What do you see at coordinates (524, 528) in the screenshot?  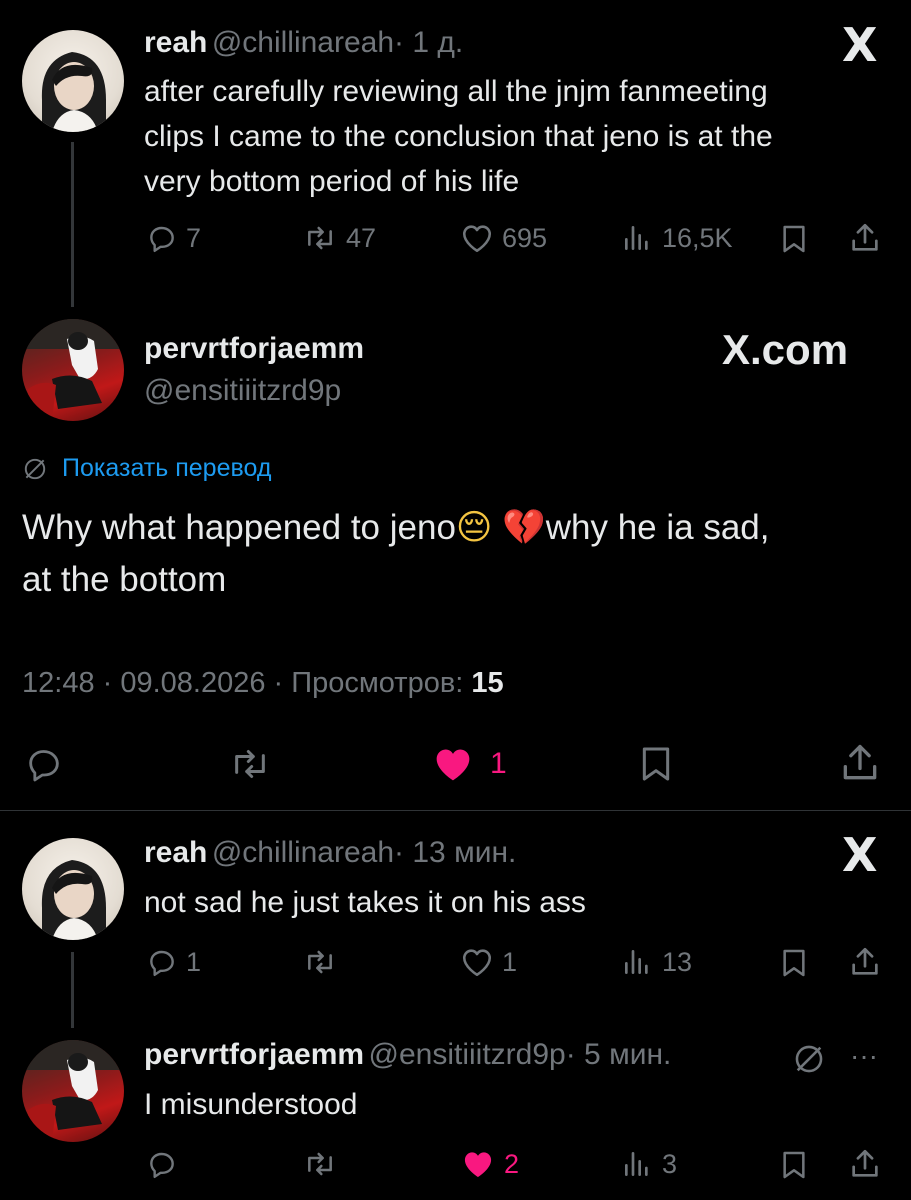 I see `broken-heart-emoji: 💔` at bounding box center [524, 528].